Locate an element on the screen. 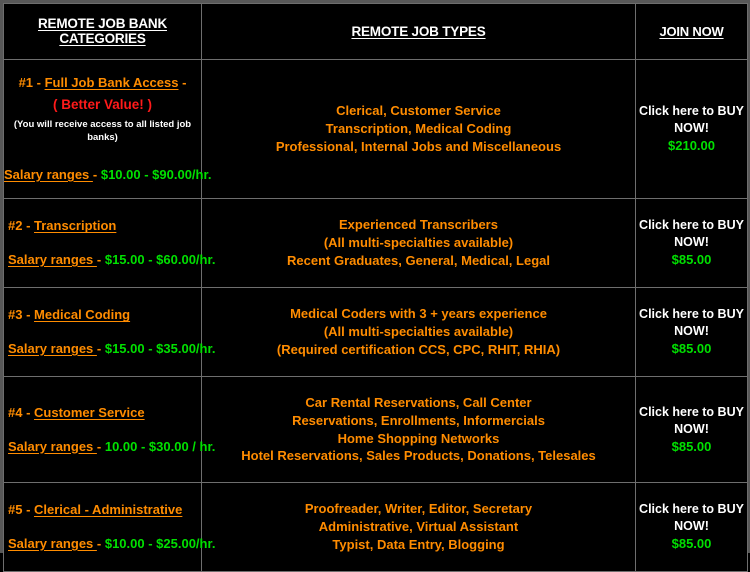 This screenshot has height=572, width=750. job-type-line: Reservations, Enrollments, Informercials is located at coordinates (418, 420).